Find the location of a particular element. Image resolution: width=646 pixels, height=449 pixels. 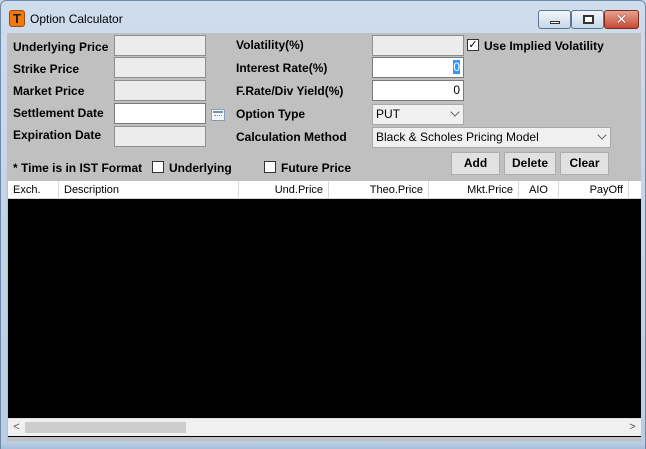

window-title: Option Calculator is located at coordinates (76, 19).